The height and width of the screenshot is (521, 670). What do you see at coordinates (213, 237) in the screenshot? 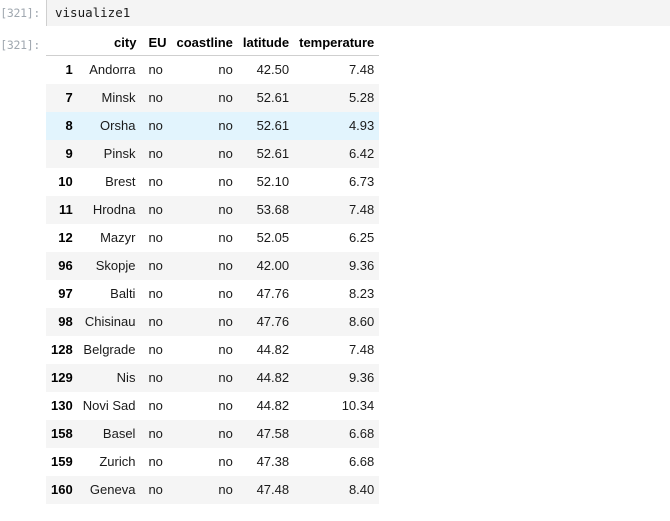
I see `table-row: 12 Mazyr no no 52.05 6.25` at bounding box center [213, 237].